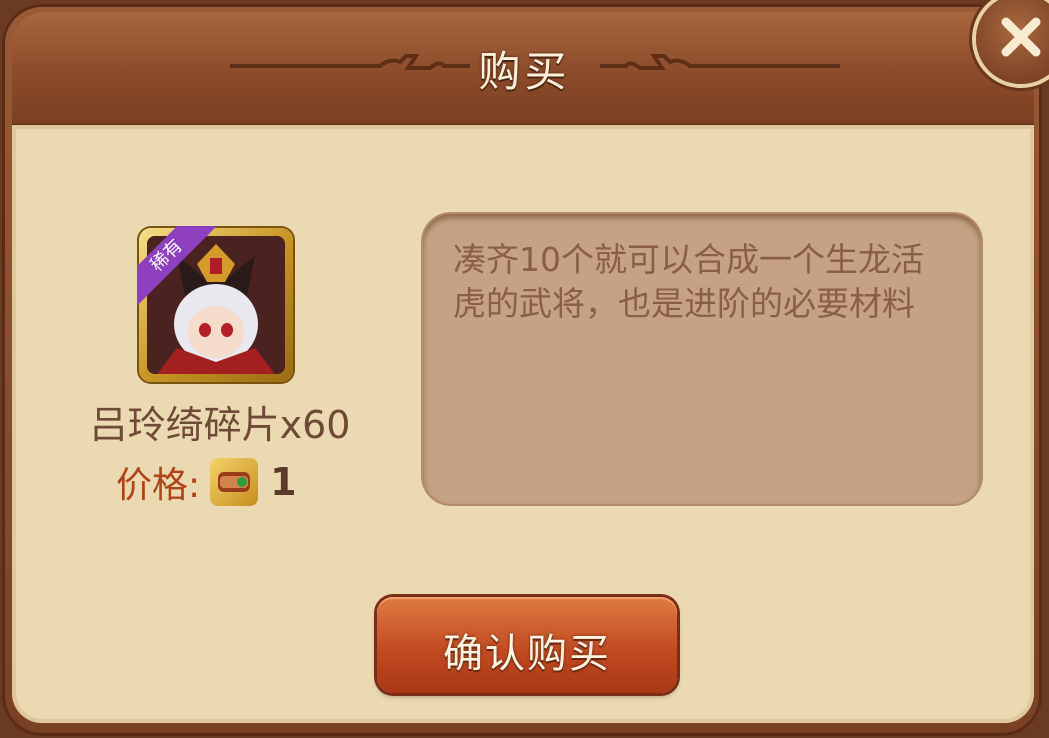 Image resolution: width=1049 pixels, height=738 pixels. I want to click on dialog-title: 购买, so click(524, 71).